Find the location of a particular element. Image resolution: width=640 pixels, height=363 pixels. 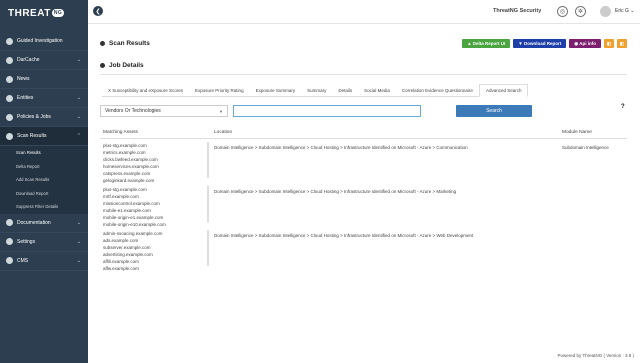

sidebar-item-label: Scan Results is located at coordinates (32, 136).